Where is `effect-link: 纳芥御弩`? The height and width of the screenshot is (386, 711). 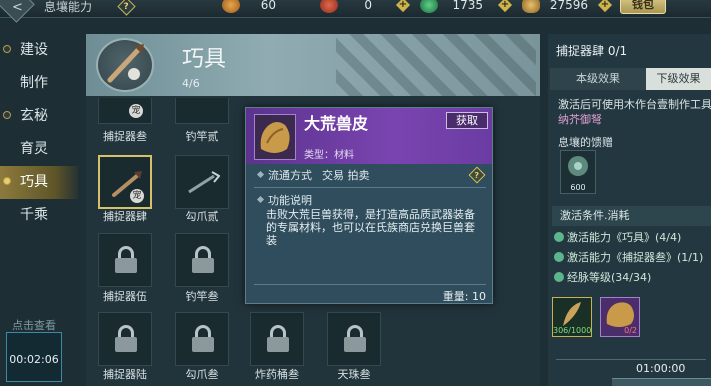 effect-link: 纳芥御弩 is located at coordinates (580, 120).